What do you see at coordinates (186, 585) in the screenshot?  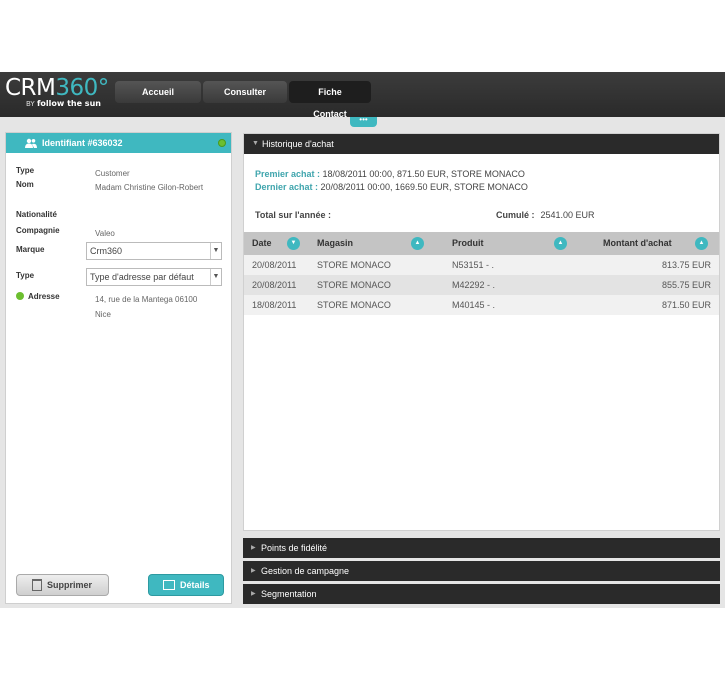 I see `details-button: Détails` at bounding box center [186, 585].